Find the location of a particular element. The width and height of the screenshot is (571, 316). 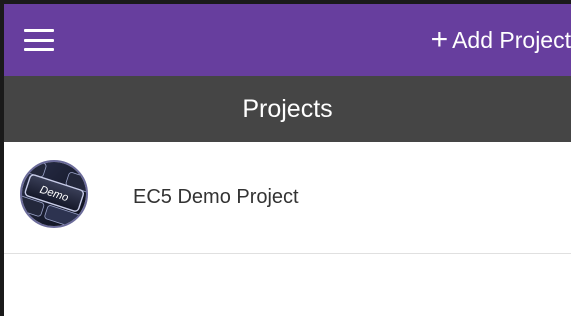

add-project-label: Add Project is located at coordinates (511, 39).